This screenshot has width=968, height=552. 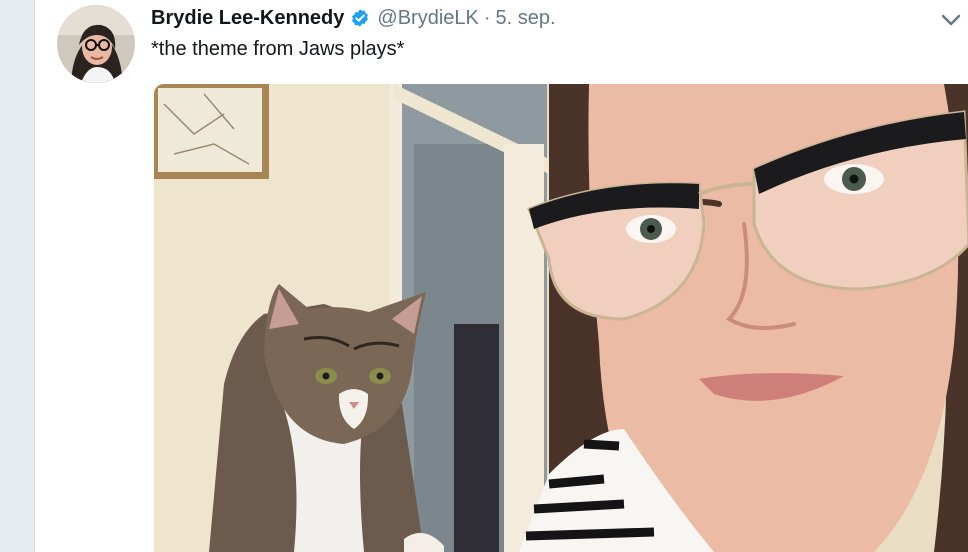 I want to click on tweet-header: Brydie Lee-Kennedy @BrydieLK · 5. sep., so click(x=353, y=18).